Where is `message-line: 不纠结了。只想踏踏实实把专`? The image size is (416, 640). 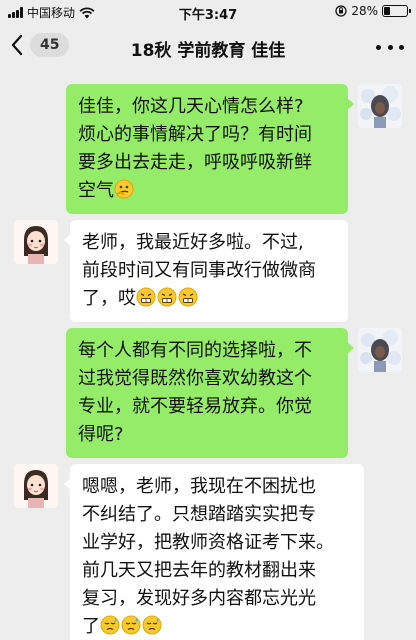
message-line: 不纠结了。只想踏踏实实把专 is located at coordinates (199, 514).